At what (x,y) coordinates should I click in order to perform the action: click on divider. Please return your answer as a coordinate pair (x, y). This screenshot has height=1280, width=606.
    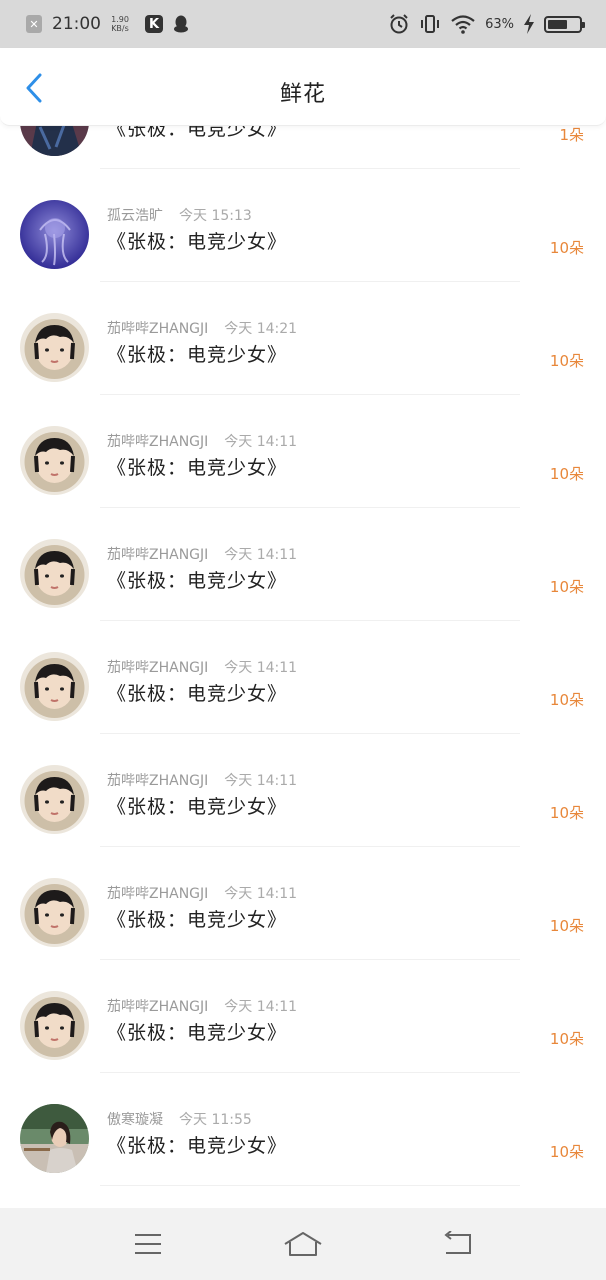
    Looking at the image, I should click on (310, 1185).